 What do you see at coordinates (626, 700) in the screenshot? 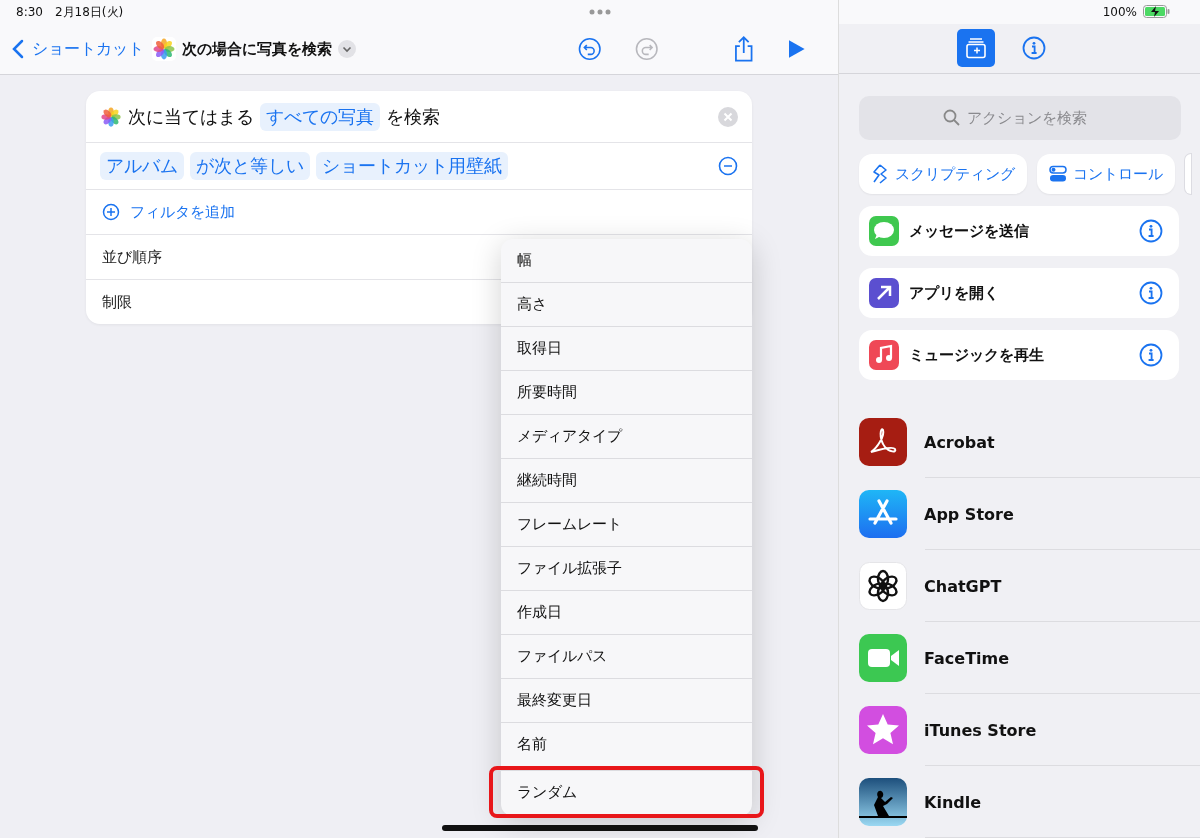
I see `menu-item: 最終変更日` at bounding box center [626, 700].